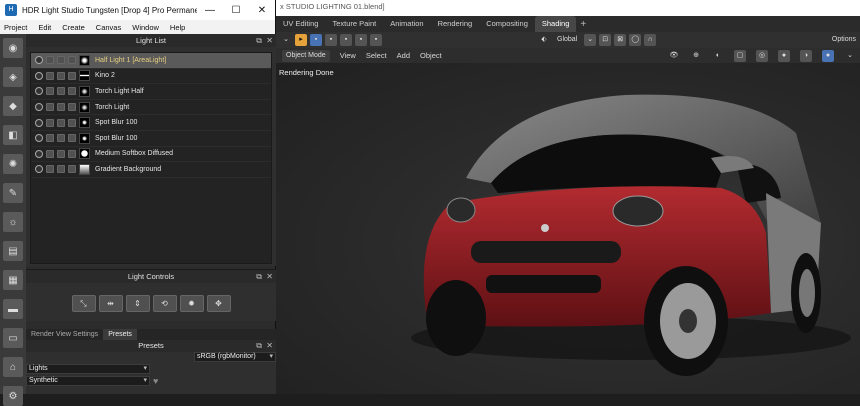  Describe the element at coordinates (507, 24) in the screenshot. I see `tab-compositing: Compositing` at that location.